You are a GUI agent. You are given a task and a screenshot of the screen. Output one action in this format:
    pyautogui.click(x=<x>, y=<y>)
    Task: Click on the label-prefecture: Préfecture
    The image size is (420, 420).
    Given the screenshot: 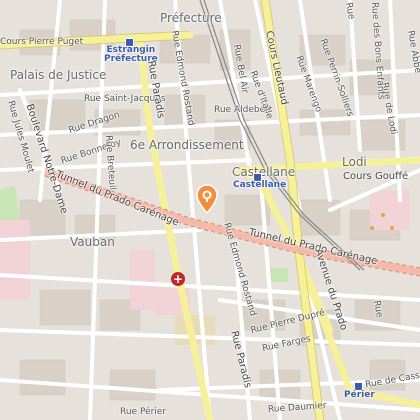 What is the action you would take?
    pyautogui.click(x=191, y=18)
    